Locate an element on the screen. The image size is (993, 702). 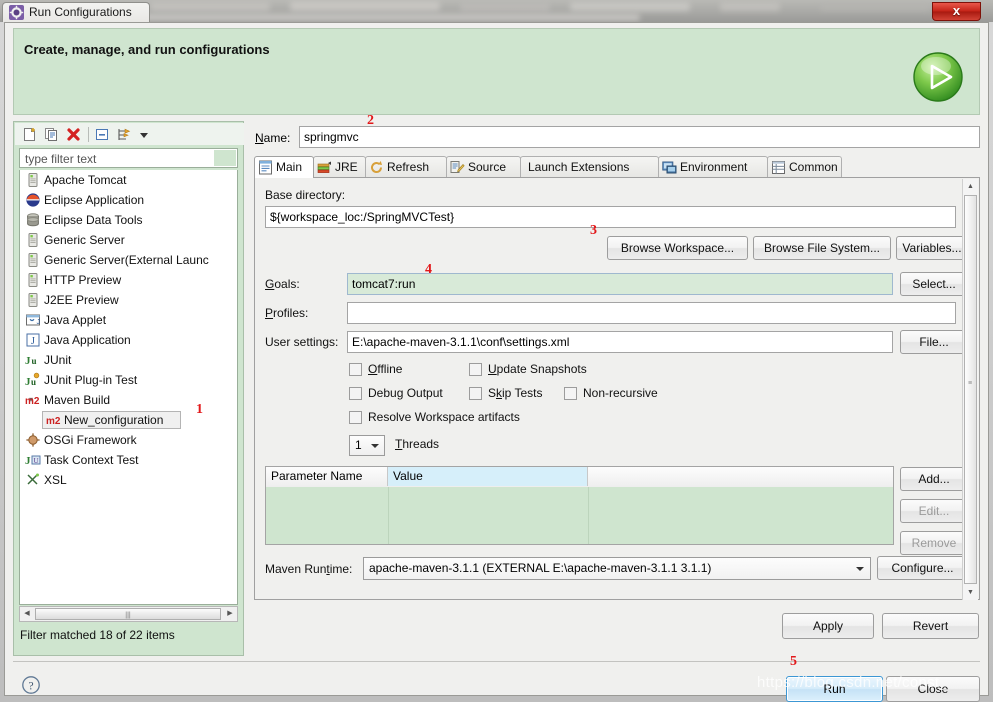
tree-item-label: OSGi Framework is located at coordinates (90, 440).